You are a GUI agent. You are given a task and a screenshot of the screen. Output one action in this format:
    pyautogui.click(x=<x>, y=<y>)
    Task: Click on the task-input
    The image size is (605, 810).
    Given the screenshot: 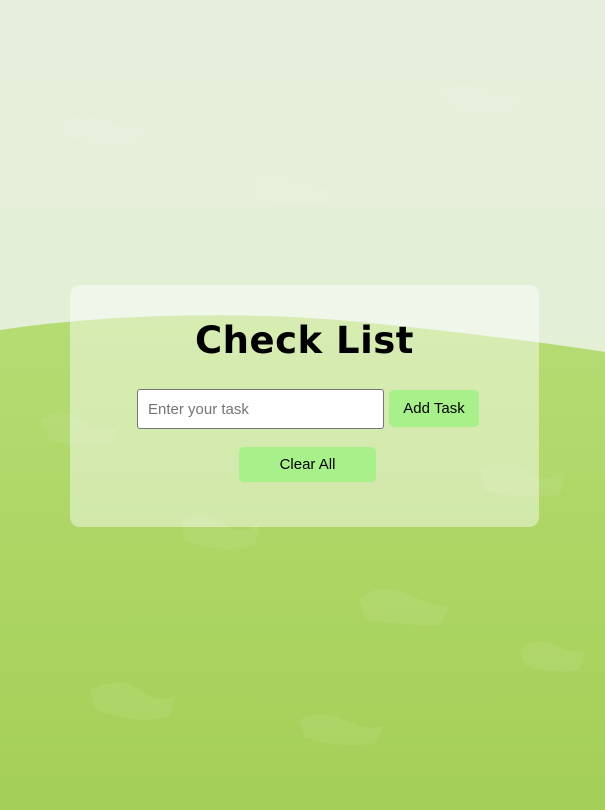 What is the action you would take?
    pyautogui.click(x=260, y=409)
    